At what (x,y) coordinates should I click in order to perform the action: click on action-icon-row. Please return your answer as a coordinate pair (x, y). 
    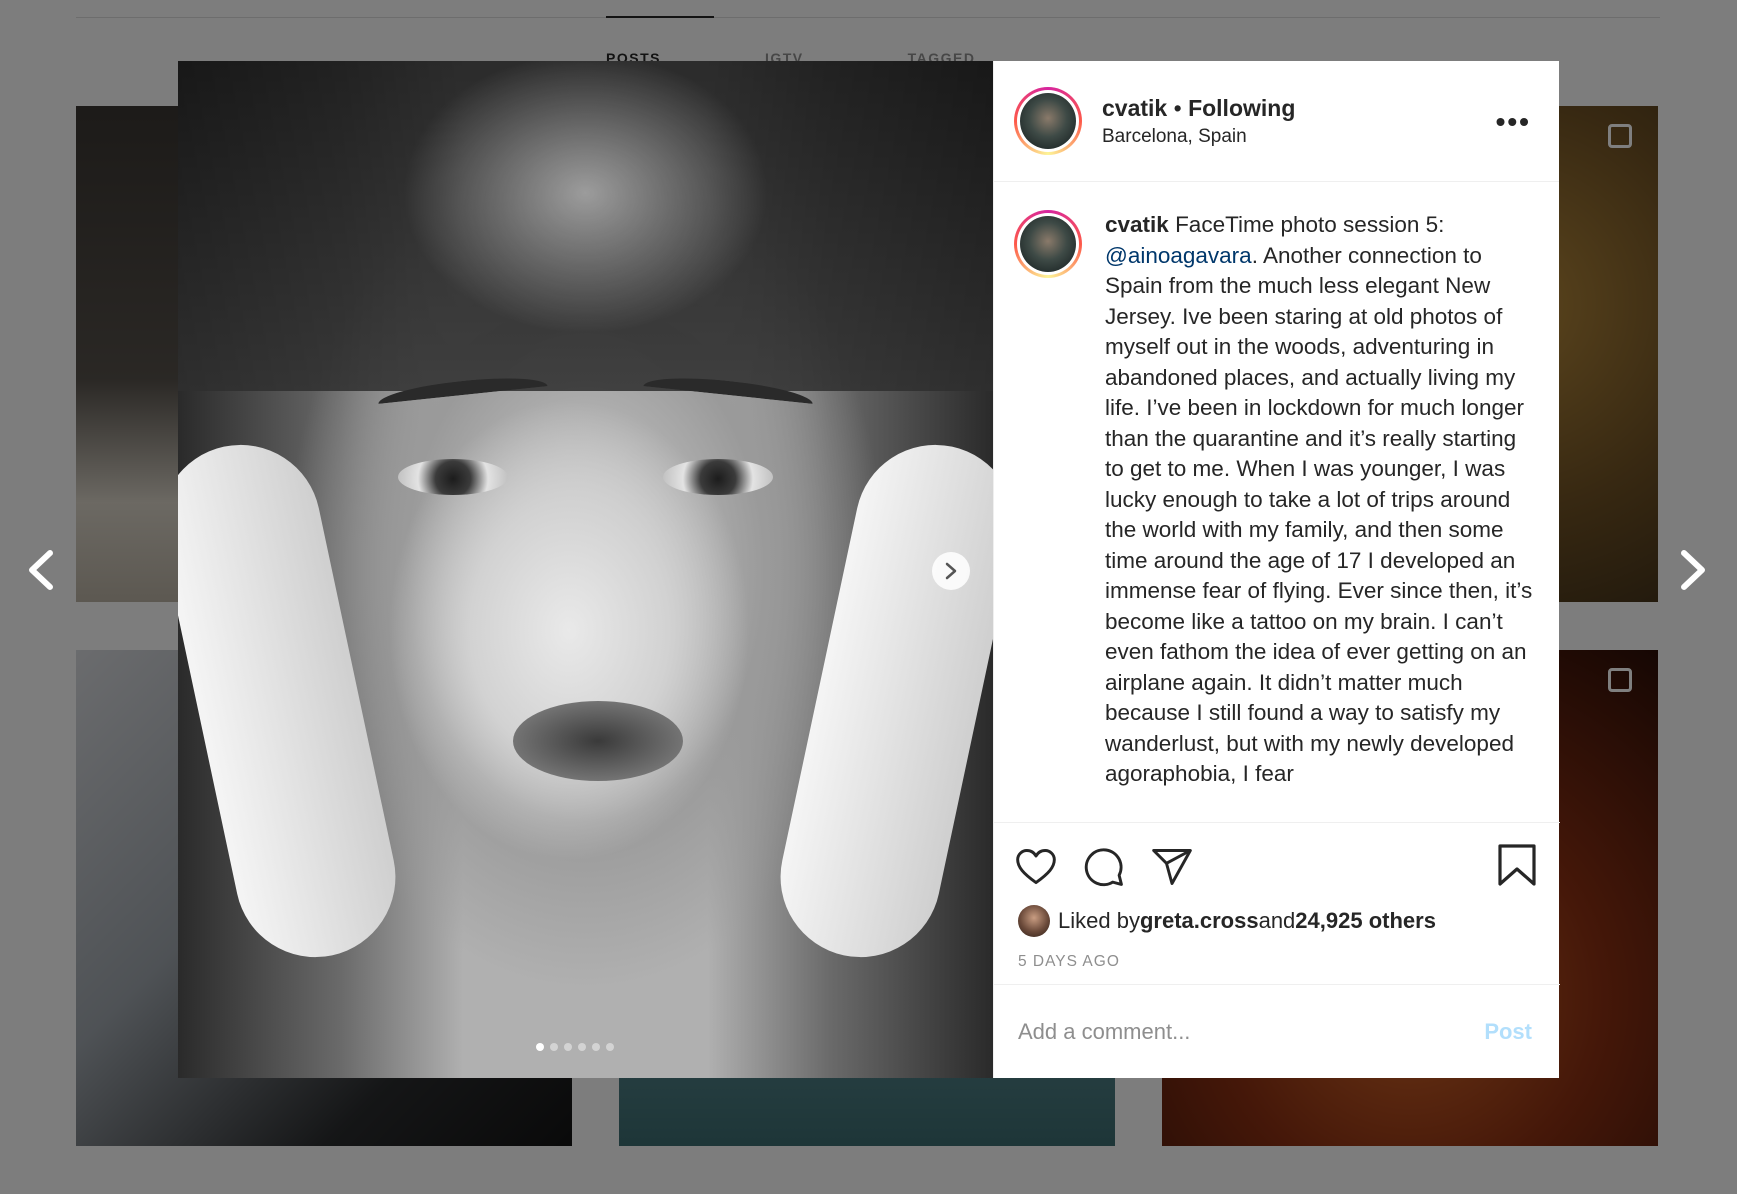
    Looking at the image, I should click on (1277, 858).